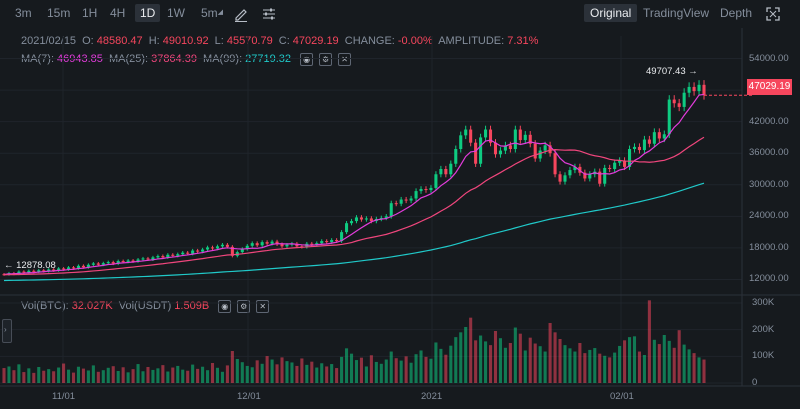  I want to click on pane-resize-handle: ›, so click(7, 331).